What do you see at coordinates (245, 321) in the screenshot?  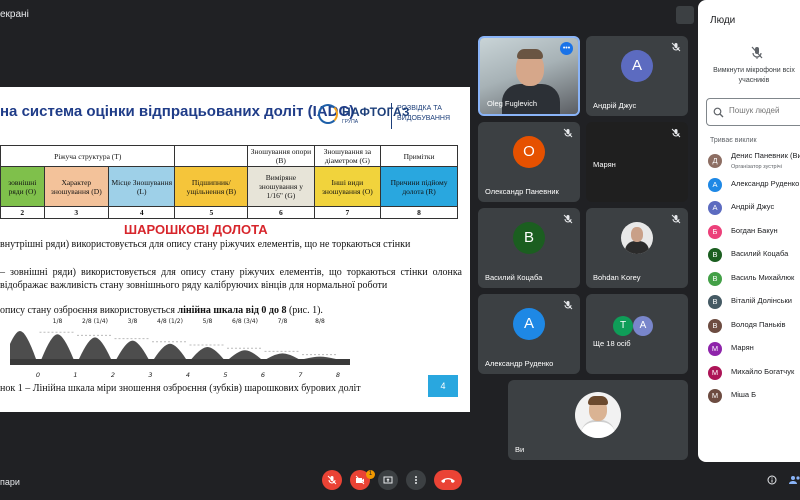 I see `scale-top-label: 6/8 (3/4)` at bounding box center [245, 321].